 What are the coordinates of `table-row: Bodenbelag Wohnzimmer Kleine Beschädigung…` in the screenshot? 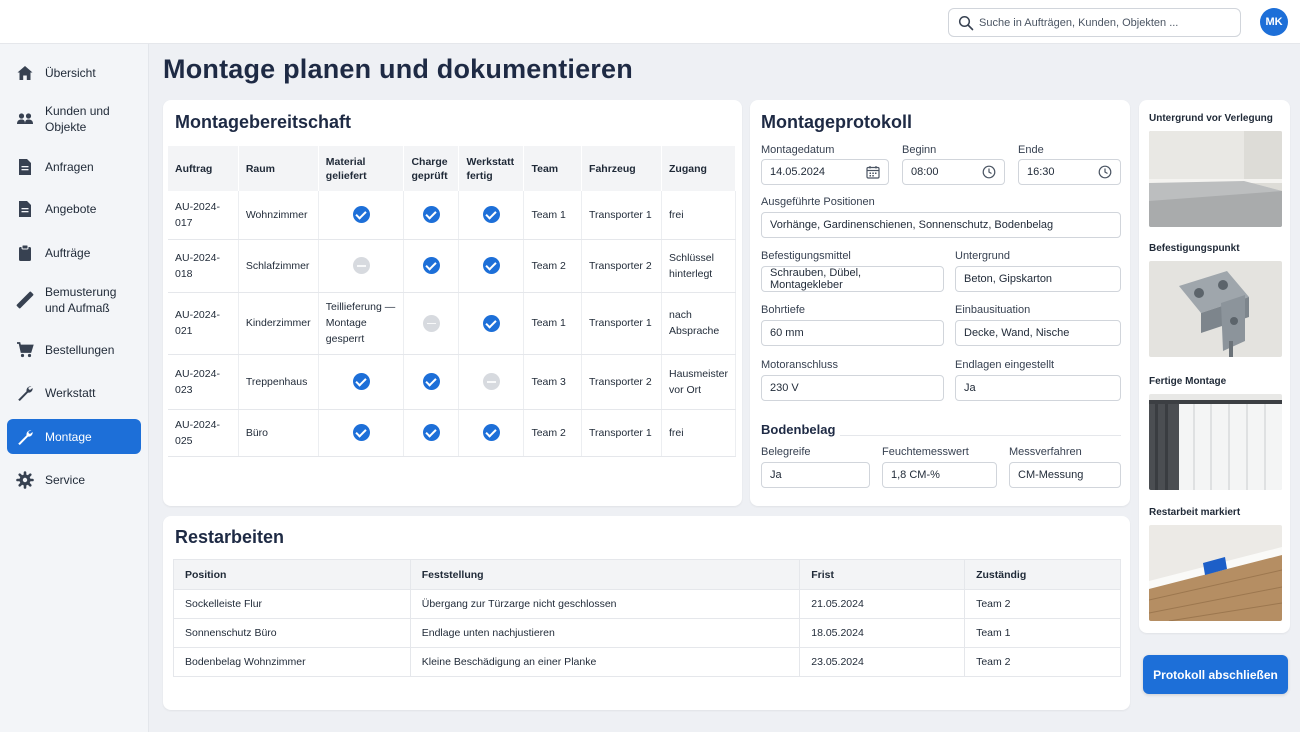 It's located at (647, 662).